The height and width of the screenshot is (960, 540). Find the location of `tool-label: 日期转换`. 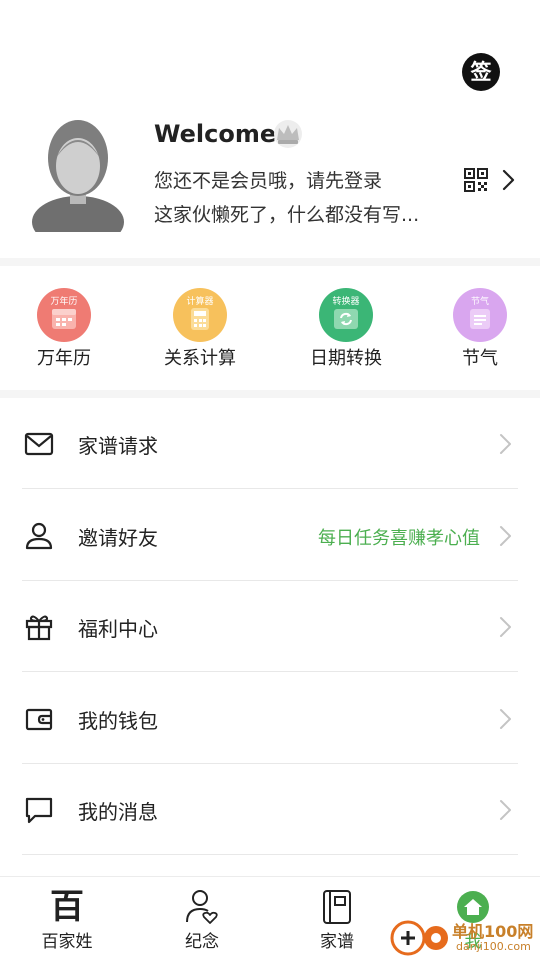

tool-label: 日期转换 is located at coordinates (346, 358).